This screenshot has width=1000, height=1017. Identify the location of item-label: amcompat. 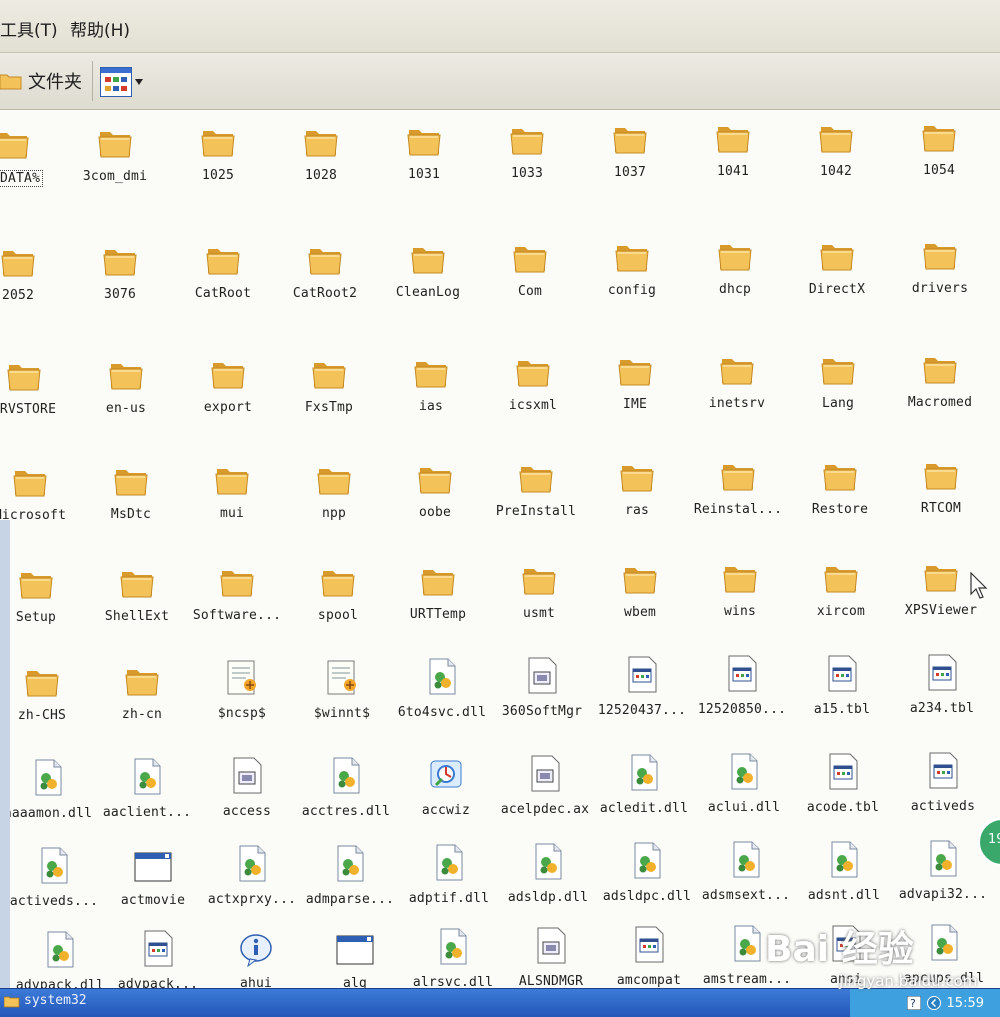
(649, 980).